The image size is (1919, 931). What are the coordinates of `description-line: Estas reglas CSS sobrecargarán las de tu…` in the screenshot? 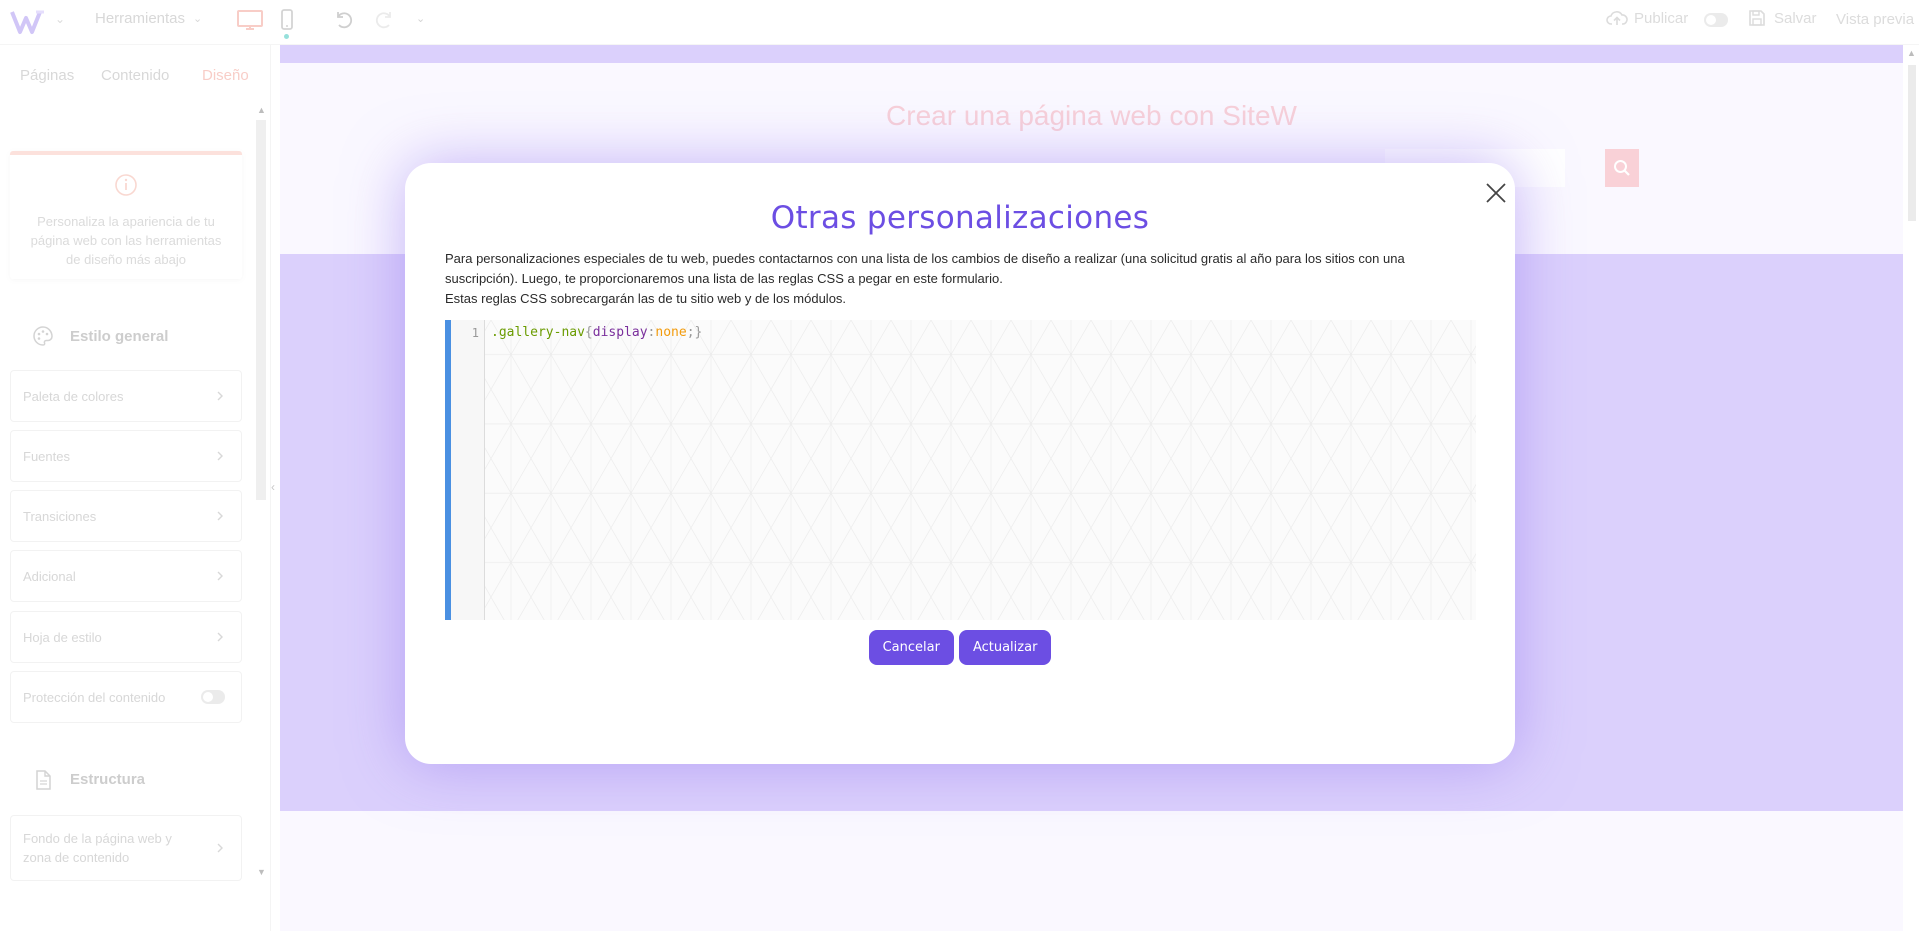 It's located at (646, 298).